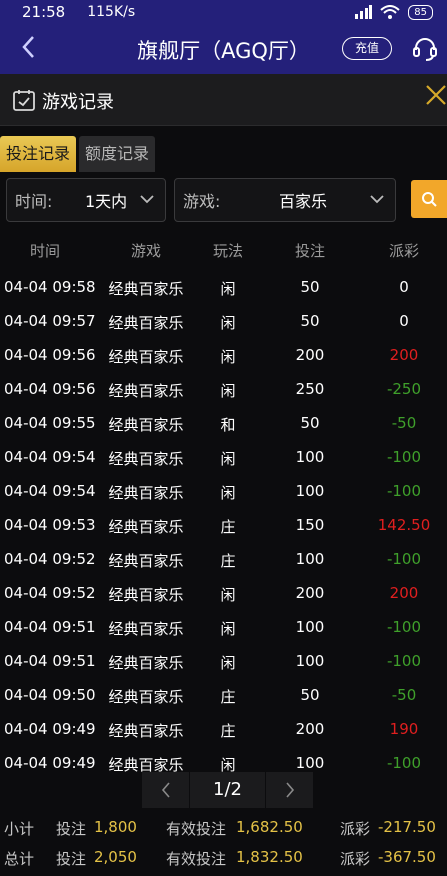  I want to click on status-time: 21:58, so click(44, 12).